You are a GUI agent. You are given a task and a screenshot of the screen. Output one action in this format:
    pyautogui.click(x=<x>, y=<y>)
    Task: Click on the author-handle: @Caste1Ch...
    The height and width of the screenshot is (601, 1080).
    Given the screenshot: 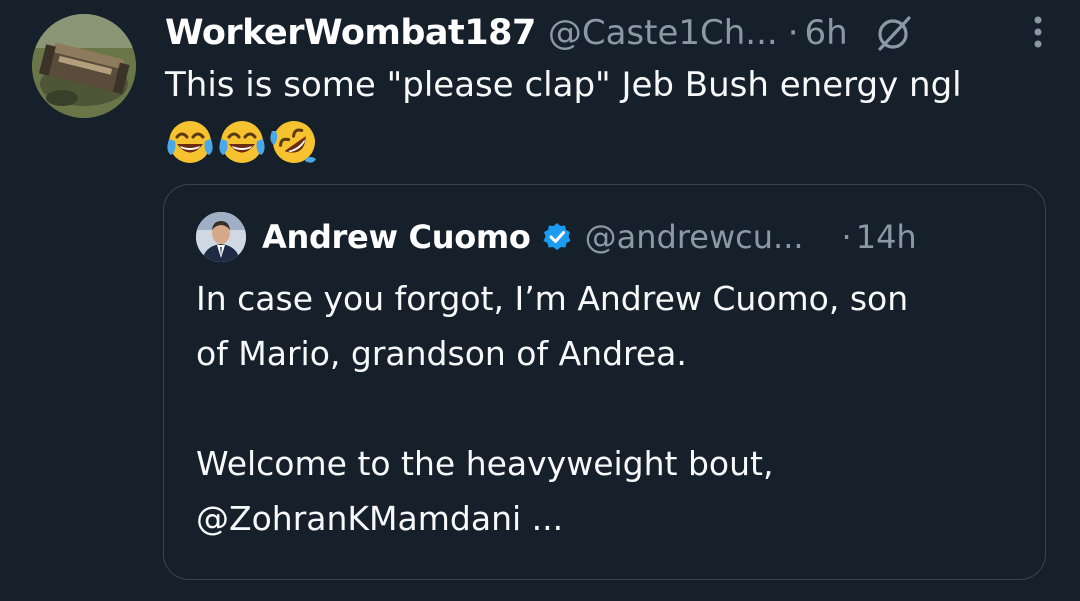 What is the action you would take?
    pyautogui.click(x=663, y=33)
    